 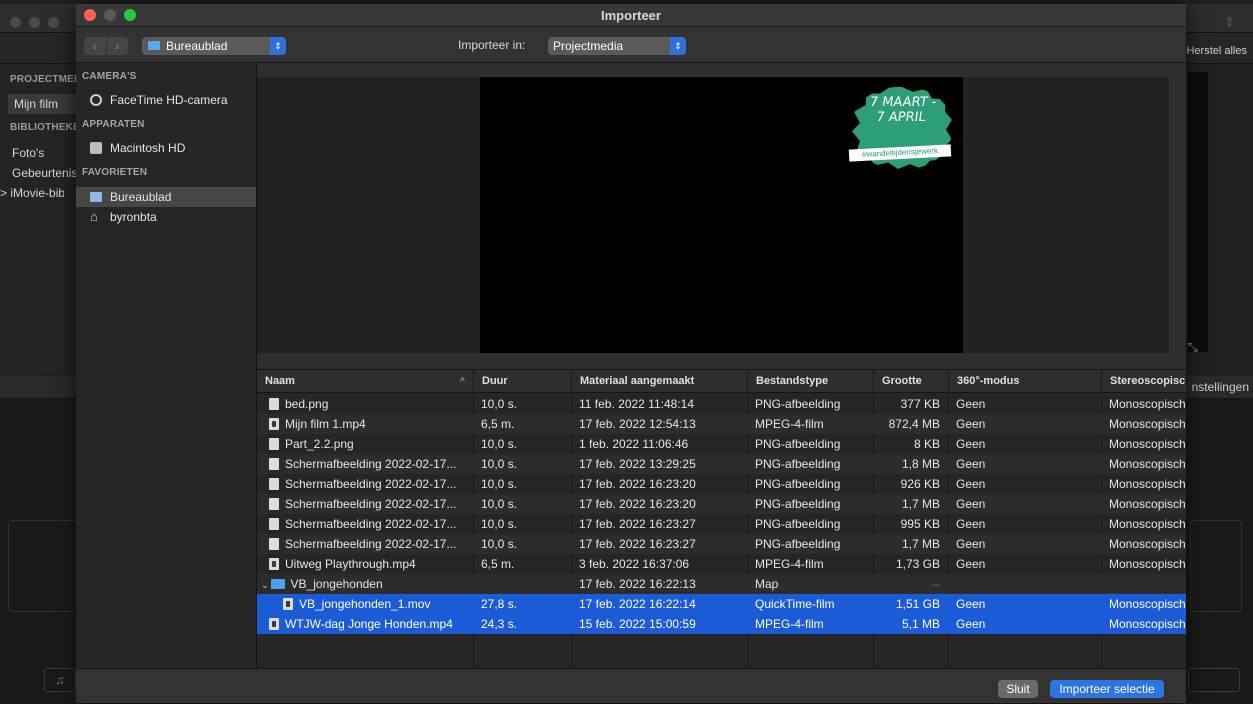 I want to click on cell-size: --, so click(x=936, y=584).